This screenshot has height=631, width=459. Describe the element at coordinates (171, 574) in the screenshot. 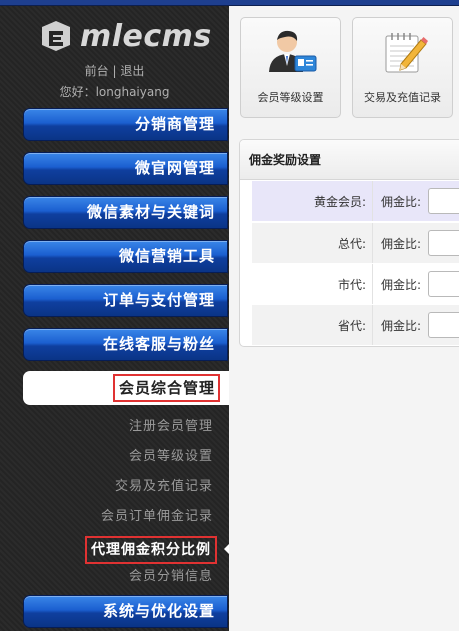

I see `sub-item-distribution-info: 会员分销信息` at that location.